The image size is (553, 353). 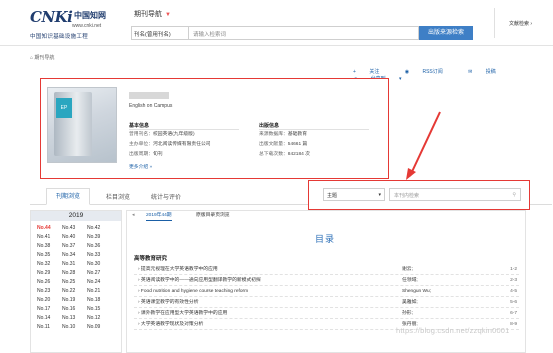 I want to click on issue-link: No.44, so click(x=49, y=228).